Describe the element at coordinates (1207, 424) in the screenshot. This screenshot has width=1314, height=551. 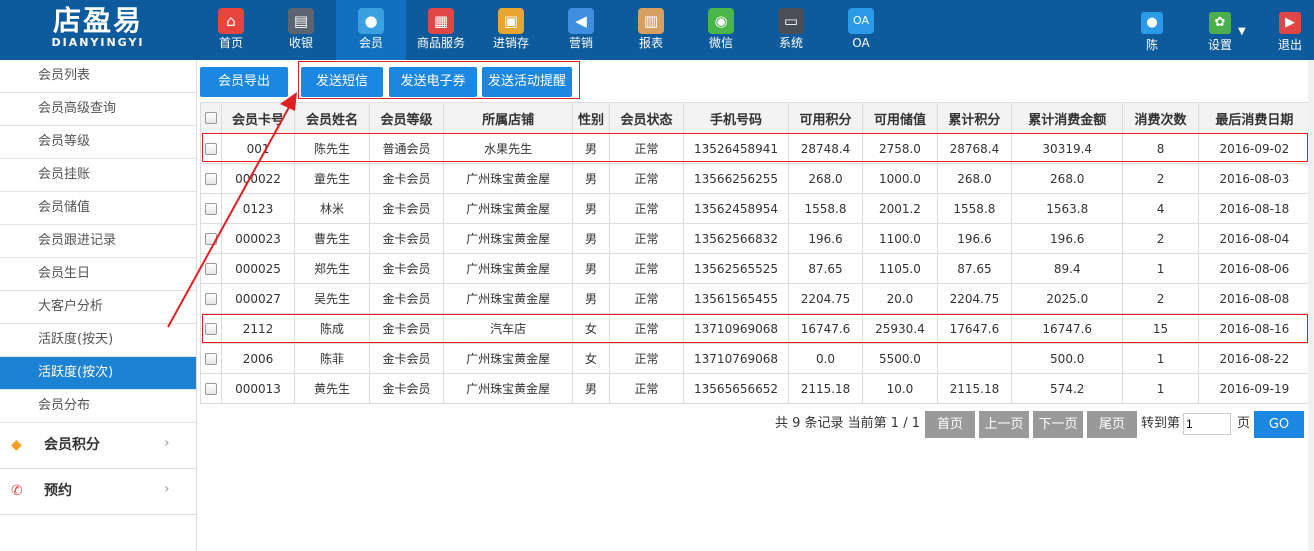
I see `page-number-input` at that location.